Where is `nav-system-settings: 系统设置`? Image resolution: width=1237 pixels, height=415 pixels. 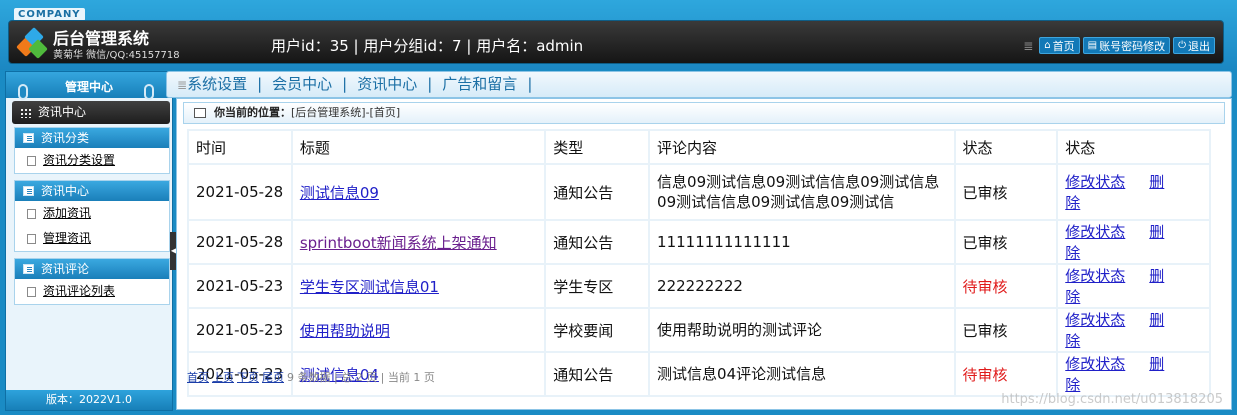 nav-system-settings: 系统设置 is located at coordinates (217, 84).